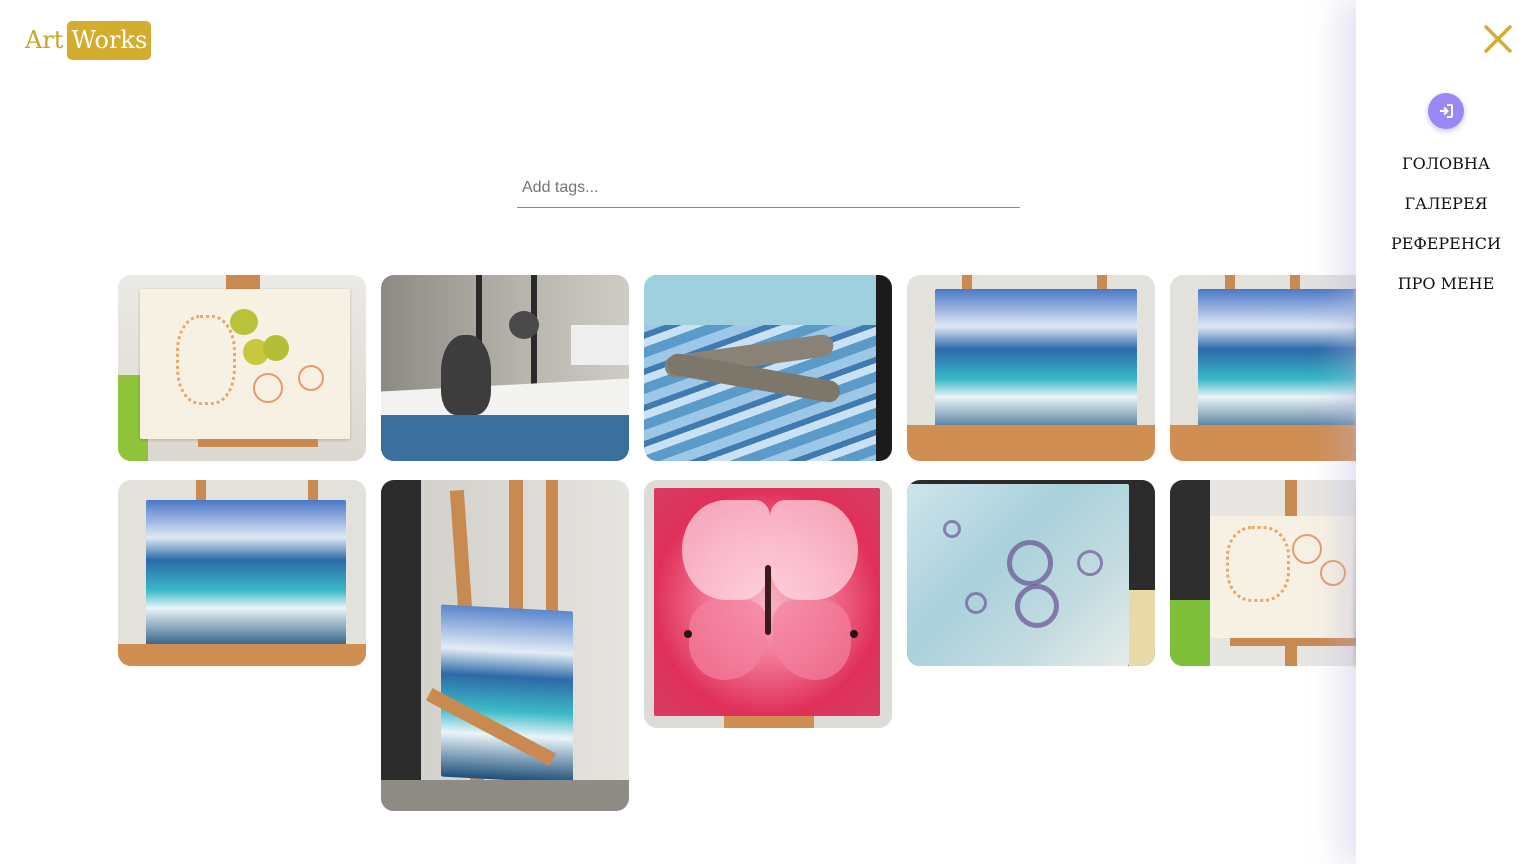  What do you see at coordinates (1446, 212) in the screenshot?
I see `nav-item-gallery: ГАЛЕРЕЯ` at bounding box center [1446, 212].